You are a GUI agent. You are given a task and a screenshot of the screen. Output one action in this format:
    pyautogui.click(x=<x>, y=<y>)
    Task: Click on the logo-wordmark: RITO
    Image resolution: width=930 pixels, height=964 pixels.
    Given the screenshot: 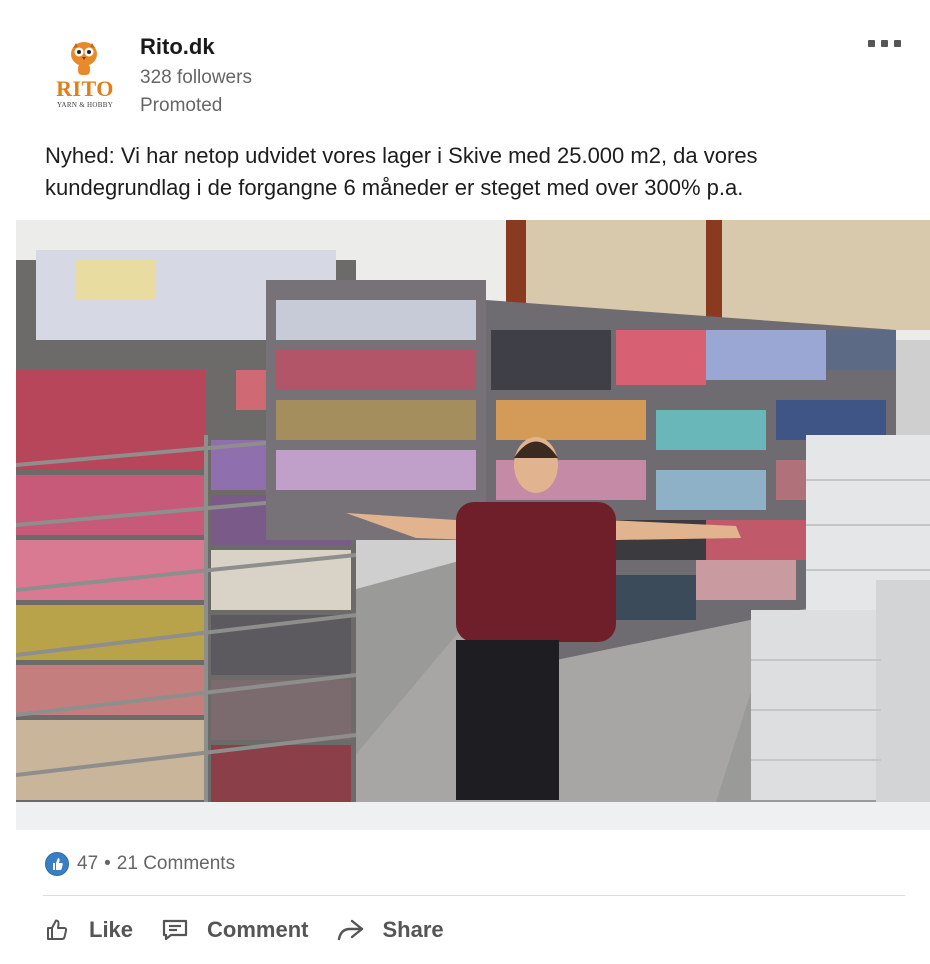 What is the action you would take?
    pyautogui.click(x=85, y=88)
    